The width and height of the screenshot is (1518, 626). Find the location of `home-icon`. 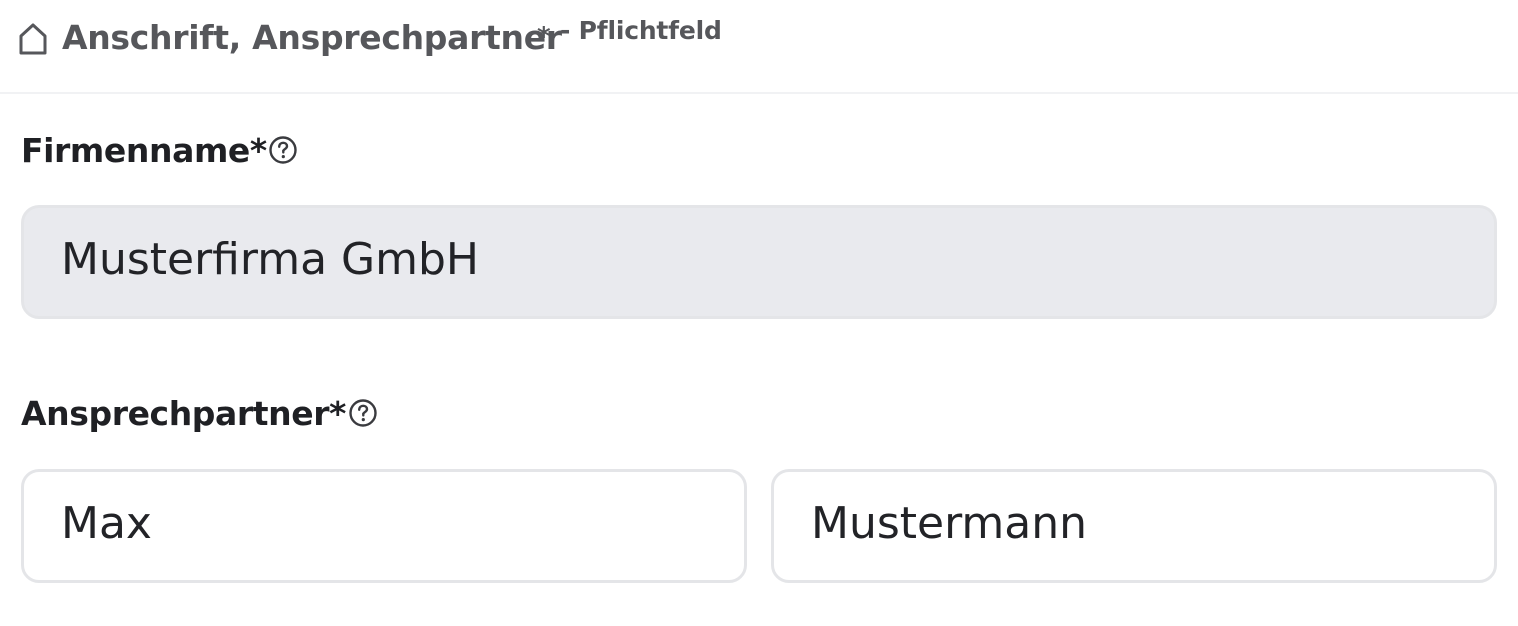

home-icon is located at coordinates (33, 39).